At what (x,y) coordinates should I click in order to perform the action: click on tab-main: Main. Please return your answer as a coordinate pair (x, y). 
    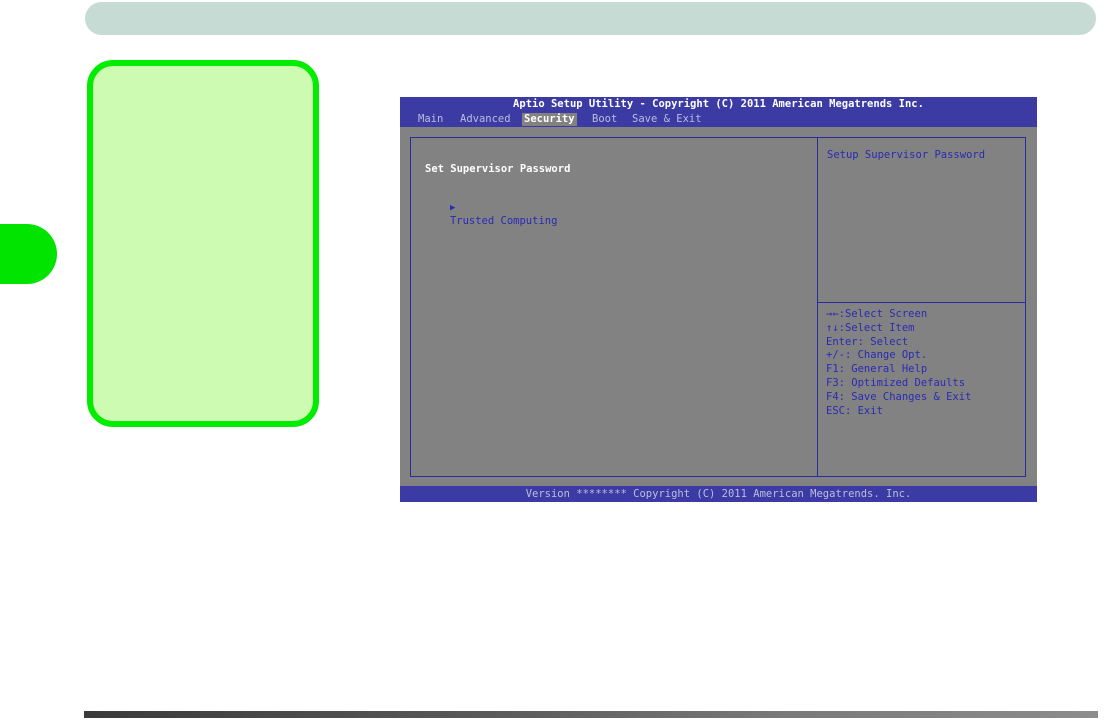
    Looking at the image, I should click on (430, 119).